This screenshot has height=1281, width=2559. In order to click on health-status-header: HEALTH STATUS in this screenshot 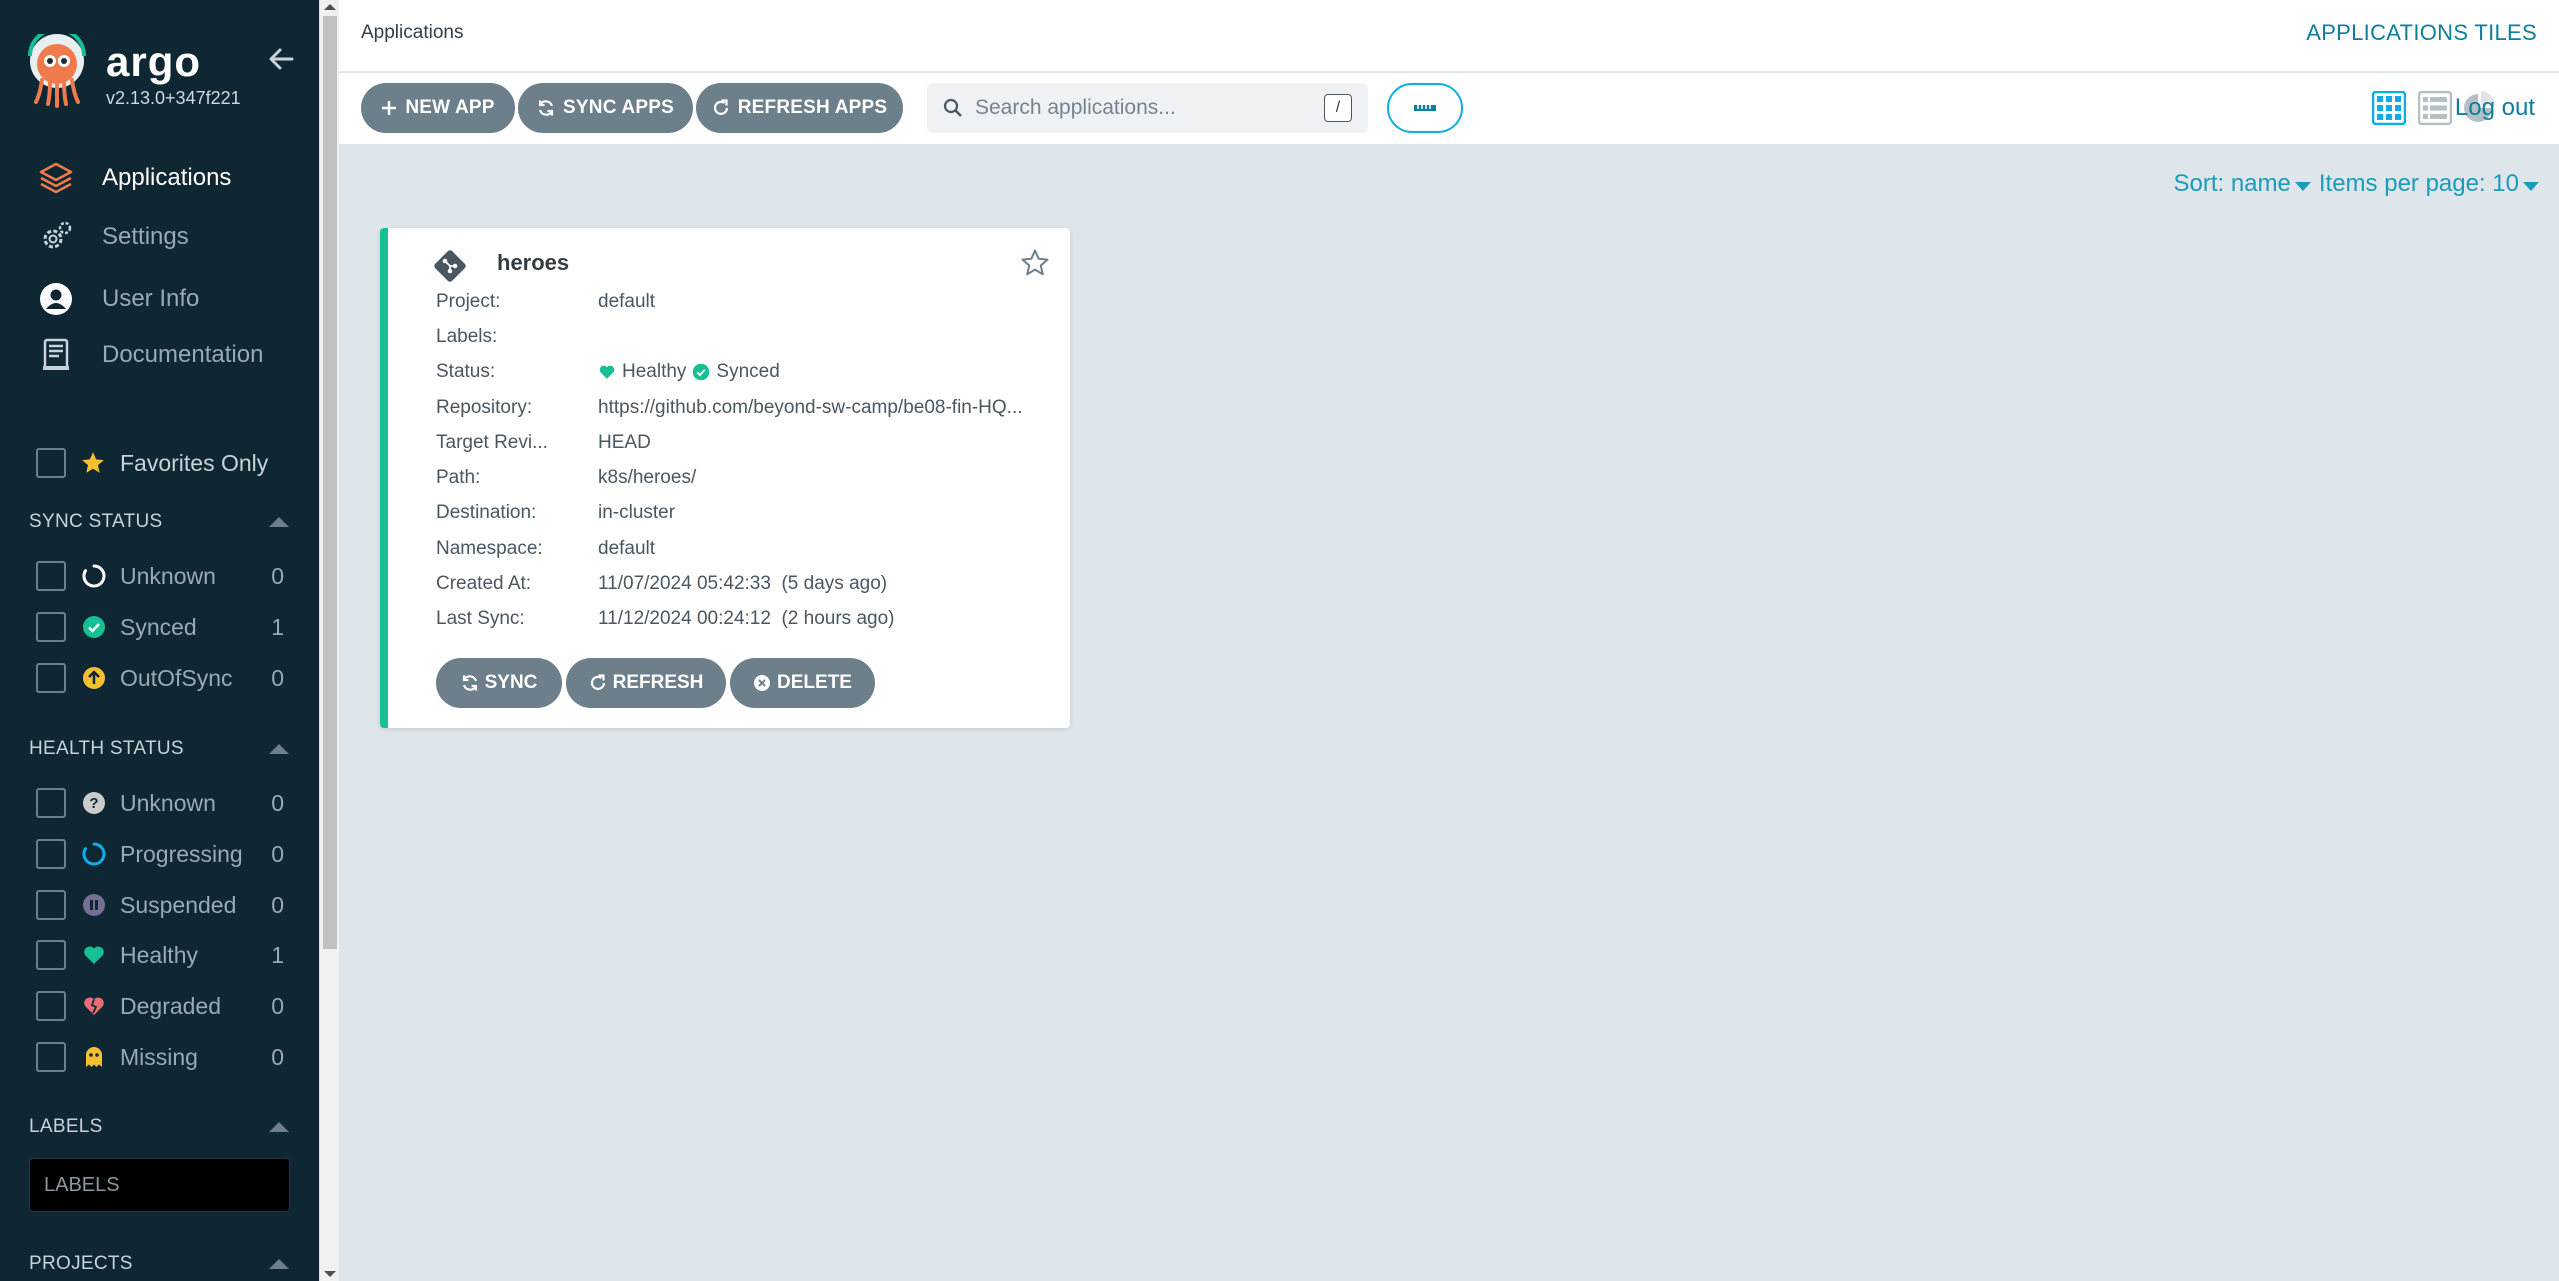, I will do `click(159, 749)`.